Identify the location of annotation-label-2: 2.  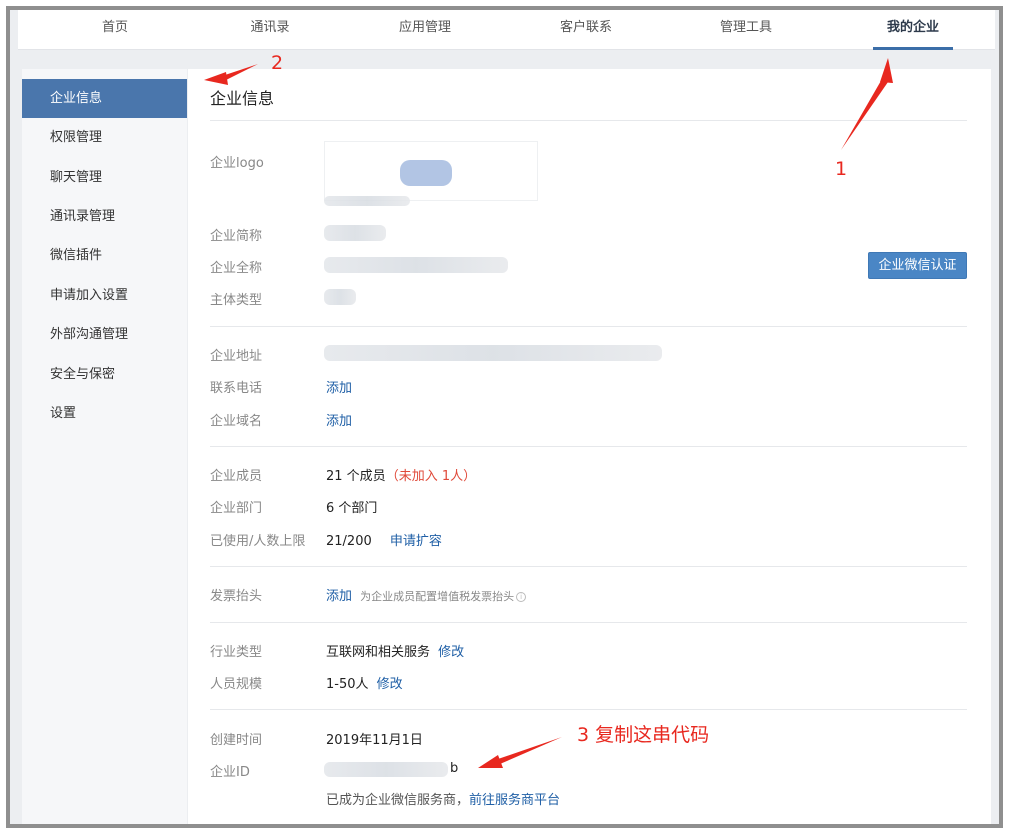
(277, 63).